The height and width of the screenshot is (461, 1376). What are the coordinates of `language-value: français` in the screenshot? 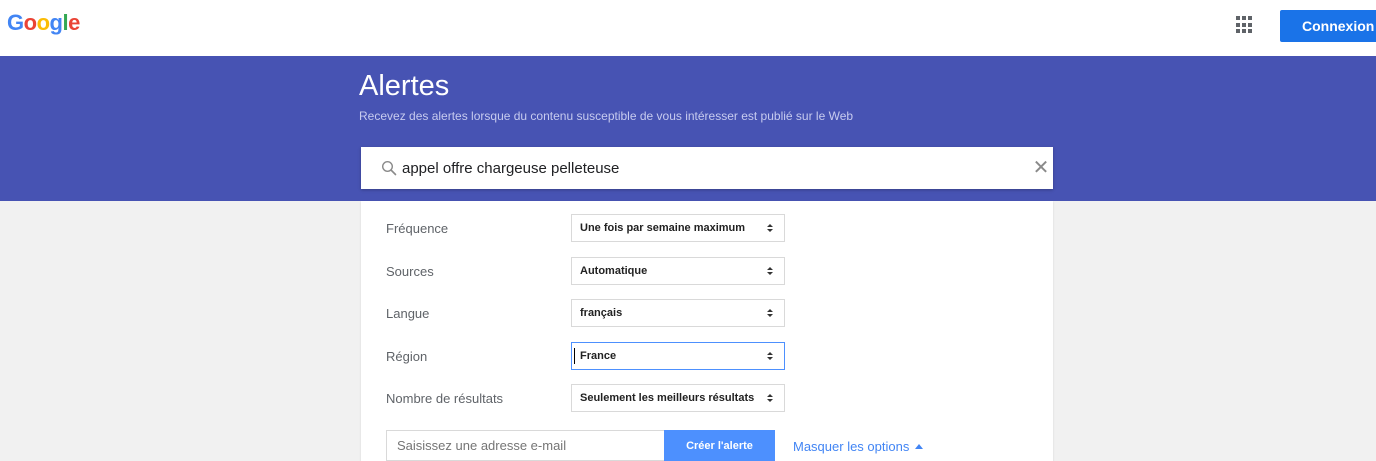 It's located at (601, 313).